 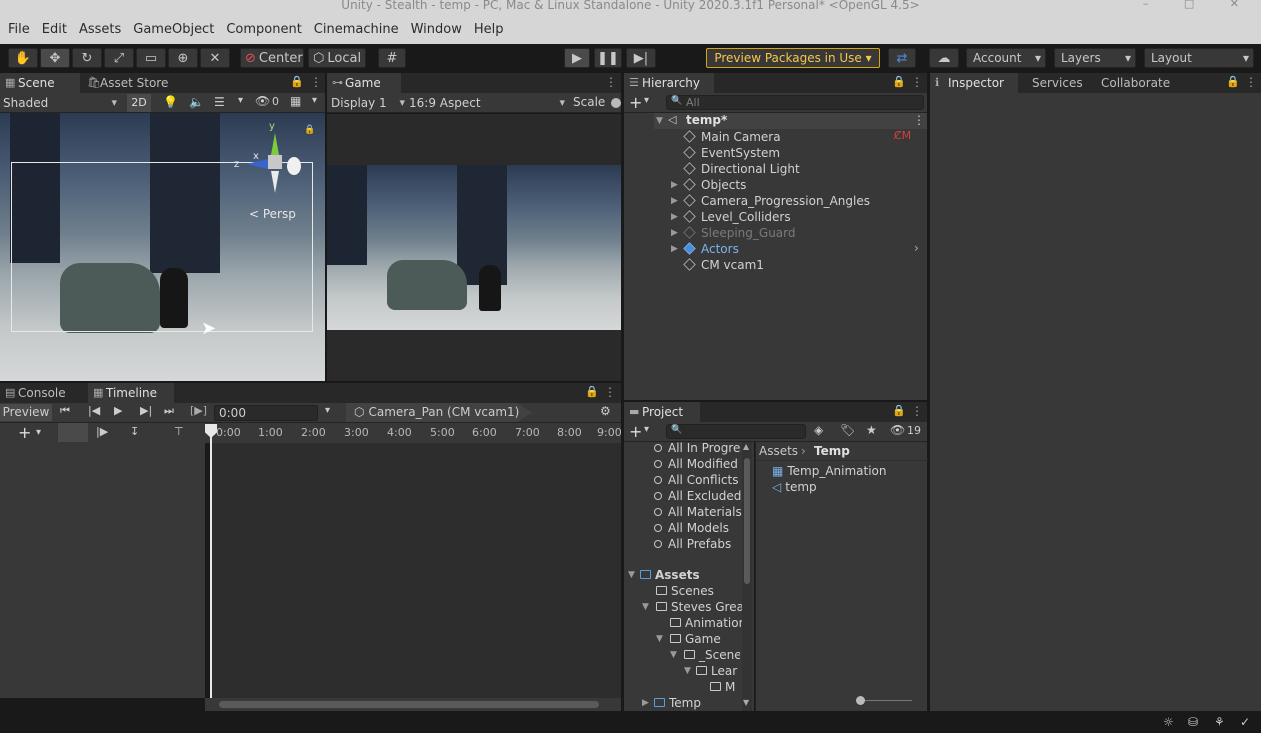 What do you see at coordinates (1199, 58) in the screenshot?
I see `layout-dropdown: Layout ▾` at bounding box center [1199, 58].